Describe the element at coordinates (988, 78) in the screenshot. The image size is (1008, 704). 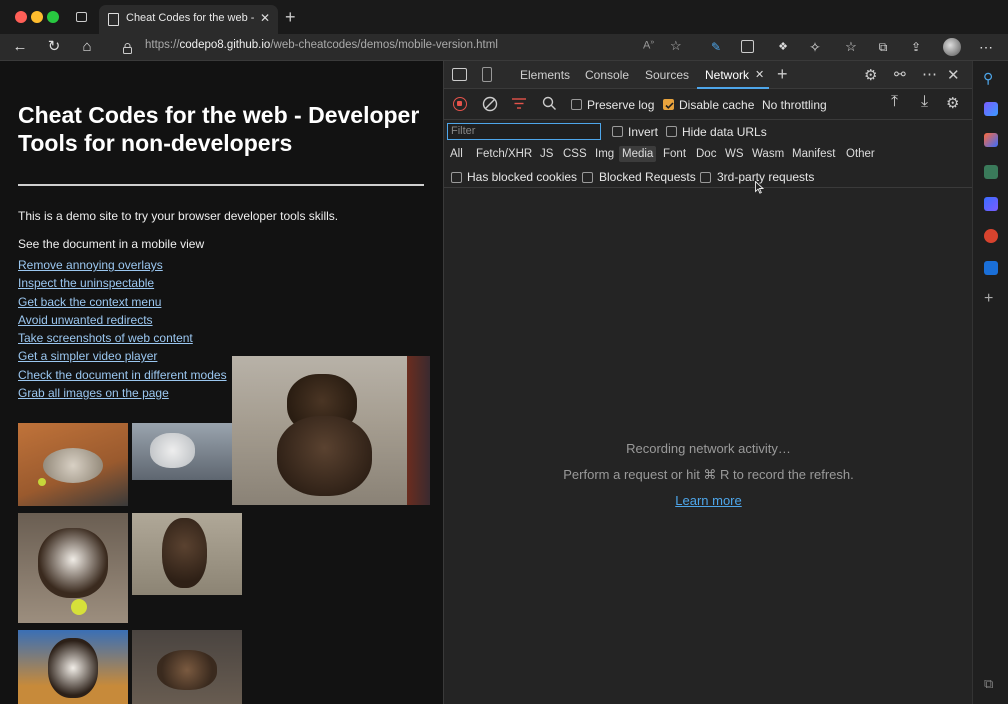
I see `sidebar-search-icon: ⚲` at that location.